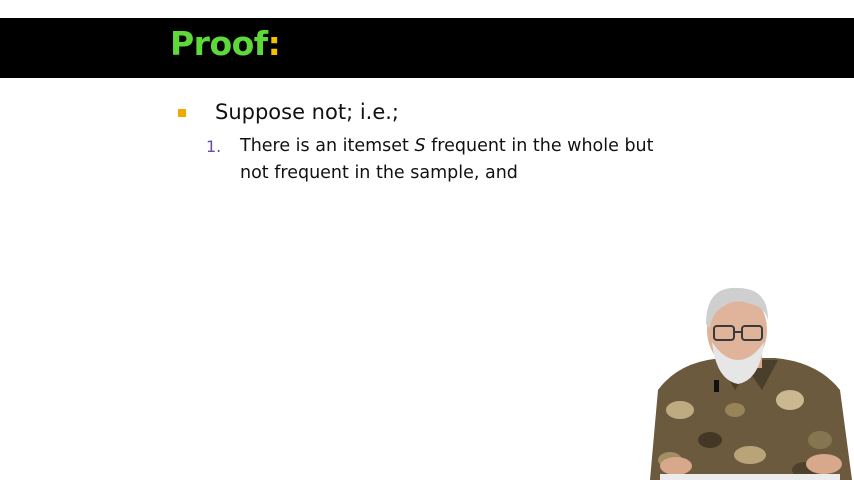 The height and width of the screenshot is (480, 854). I want to click on bullet-square-icon, so click(182, 113).